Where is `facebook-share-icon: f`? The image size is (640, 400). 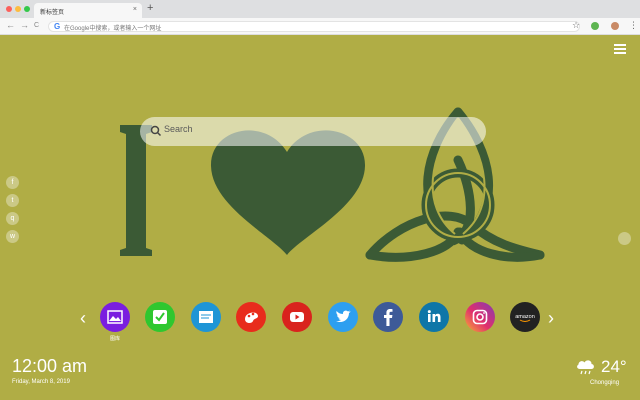 facebook-share-icon: f is located at coordinates (12, 182).